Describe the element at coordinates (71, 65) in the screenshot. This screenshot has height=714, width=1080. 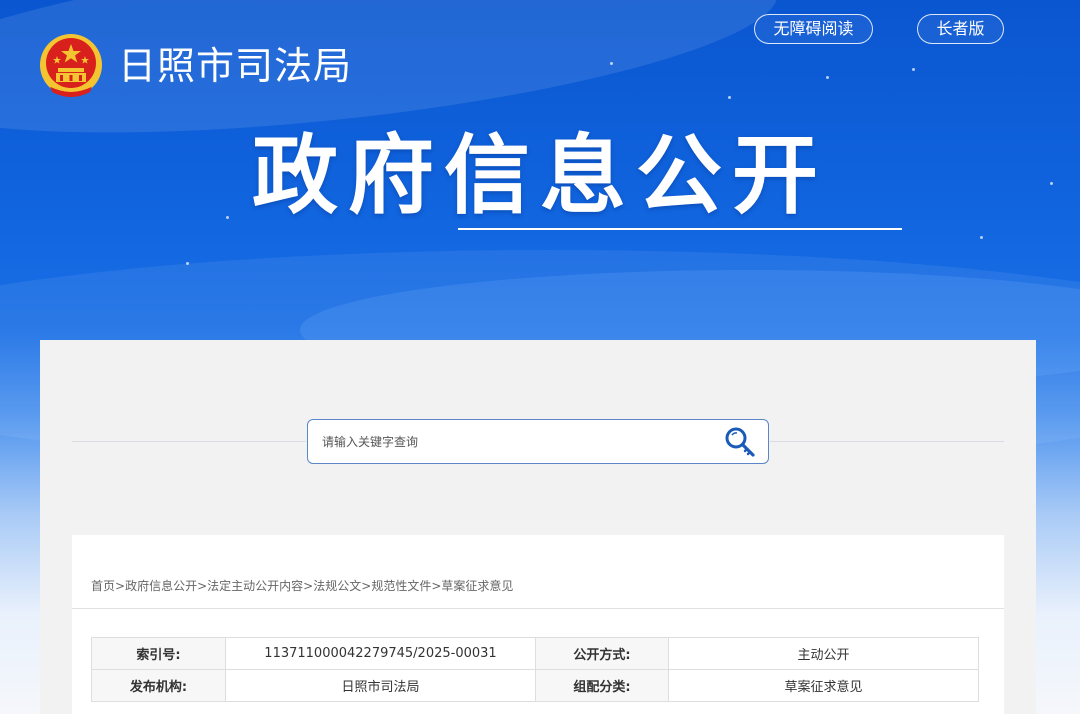
I see `national-emblem-icon` at that location.